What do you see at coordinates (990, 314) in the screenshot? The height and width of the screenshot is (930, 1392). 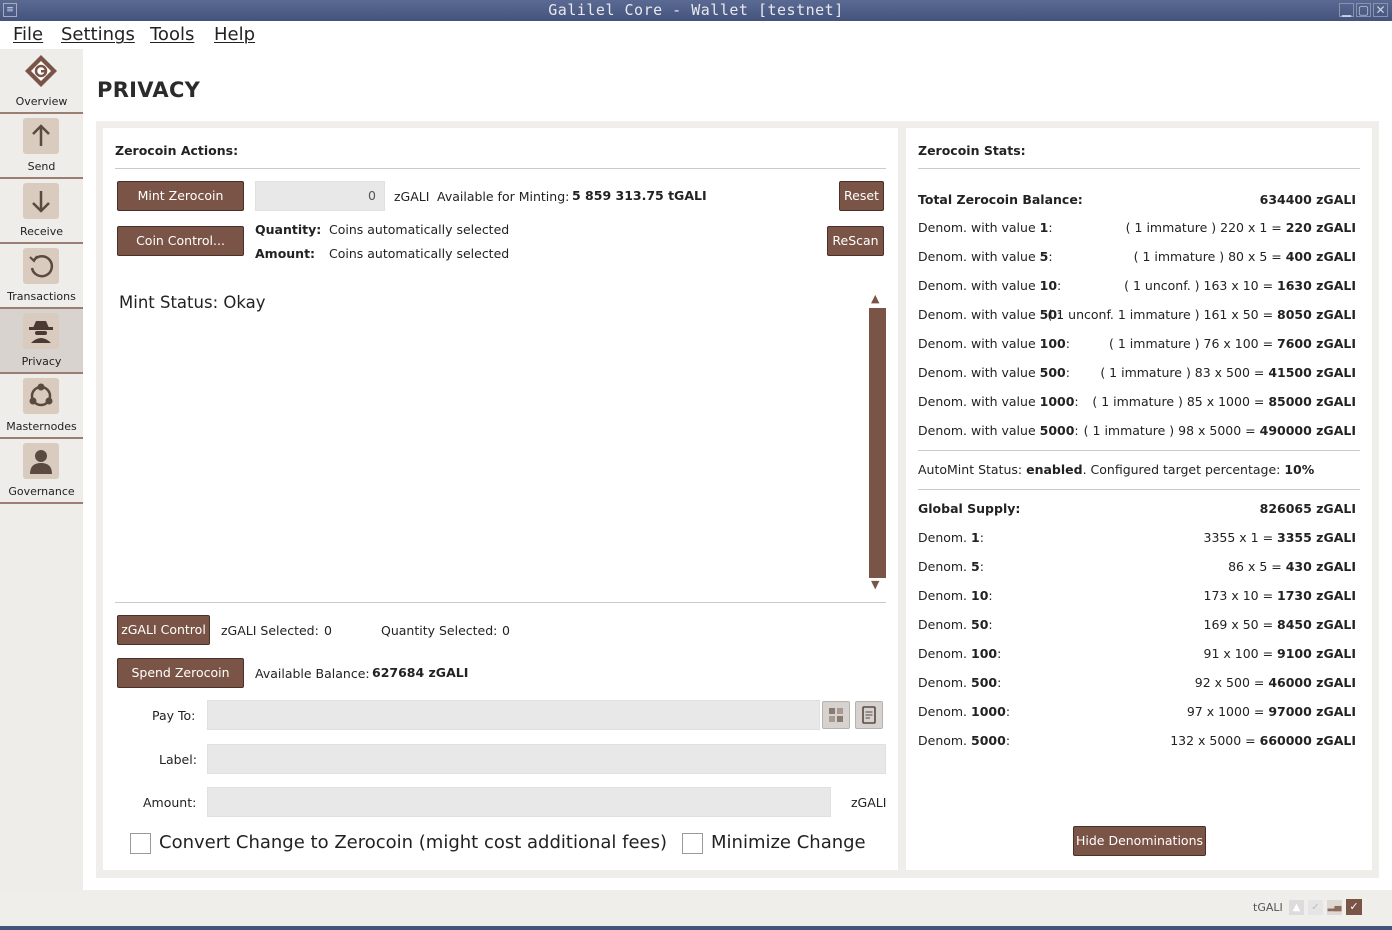 I see `denom-label: Denom. with value 50:` at bounding box center [990, 314].